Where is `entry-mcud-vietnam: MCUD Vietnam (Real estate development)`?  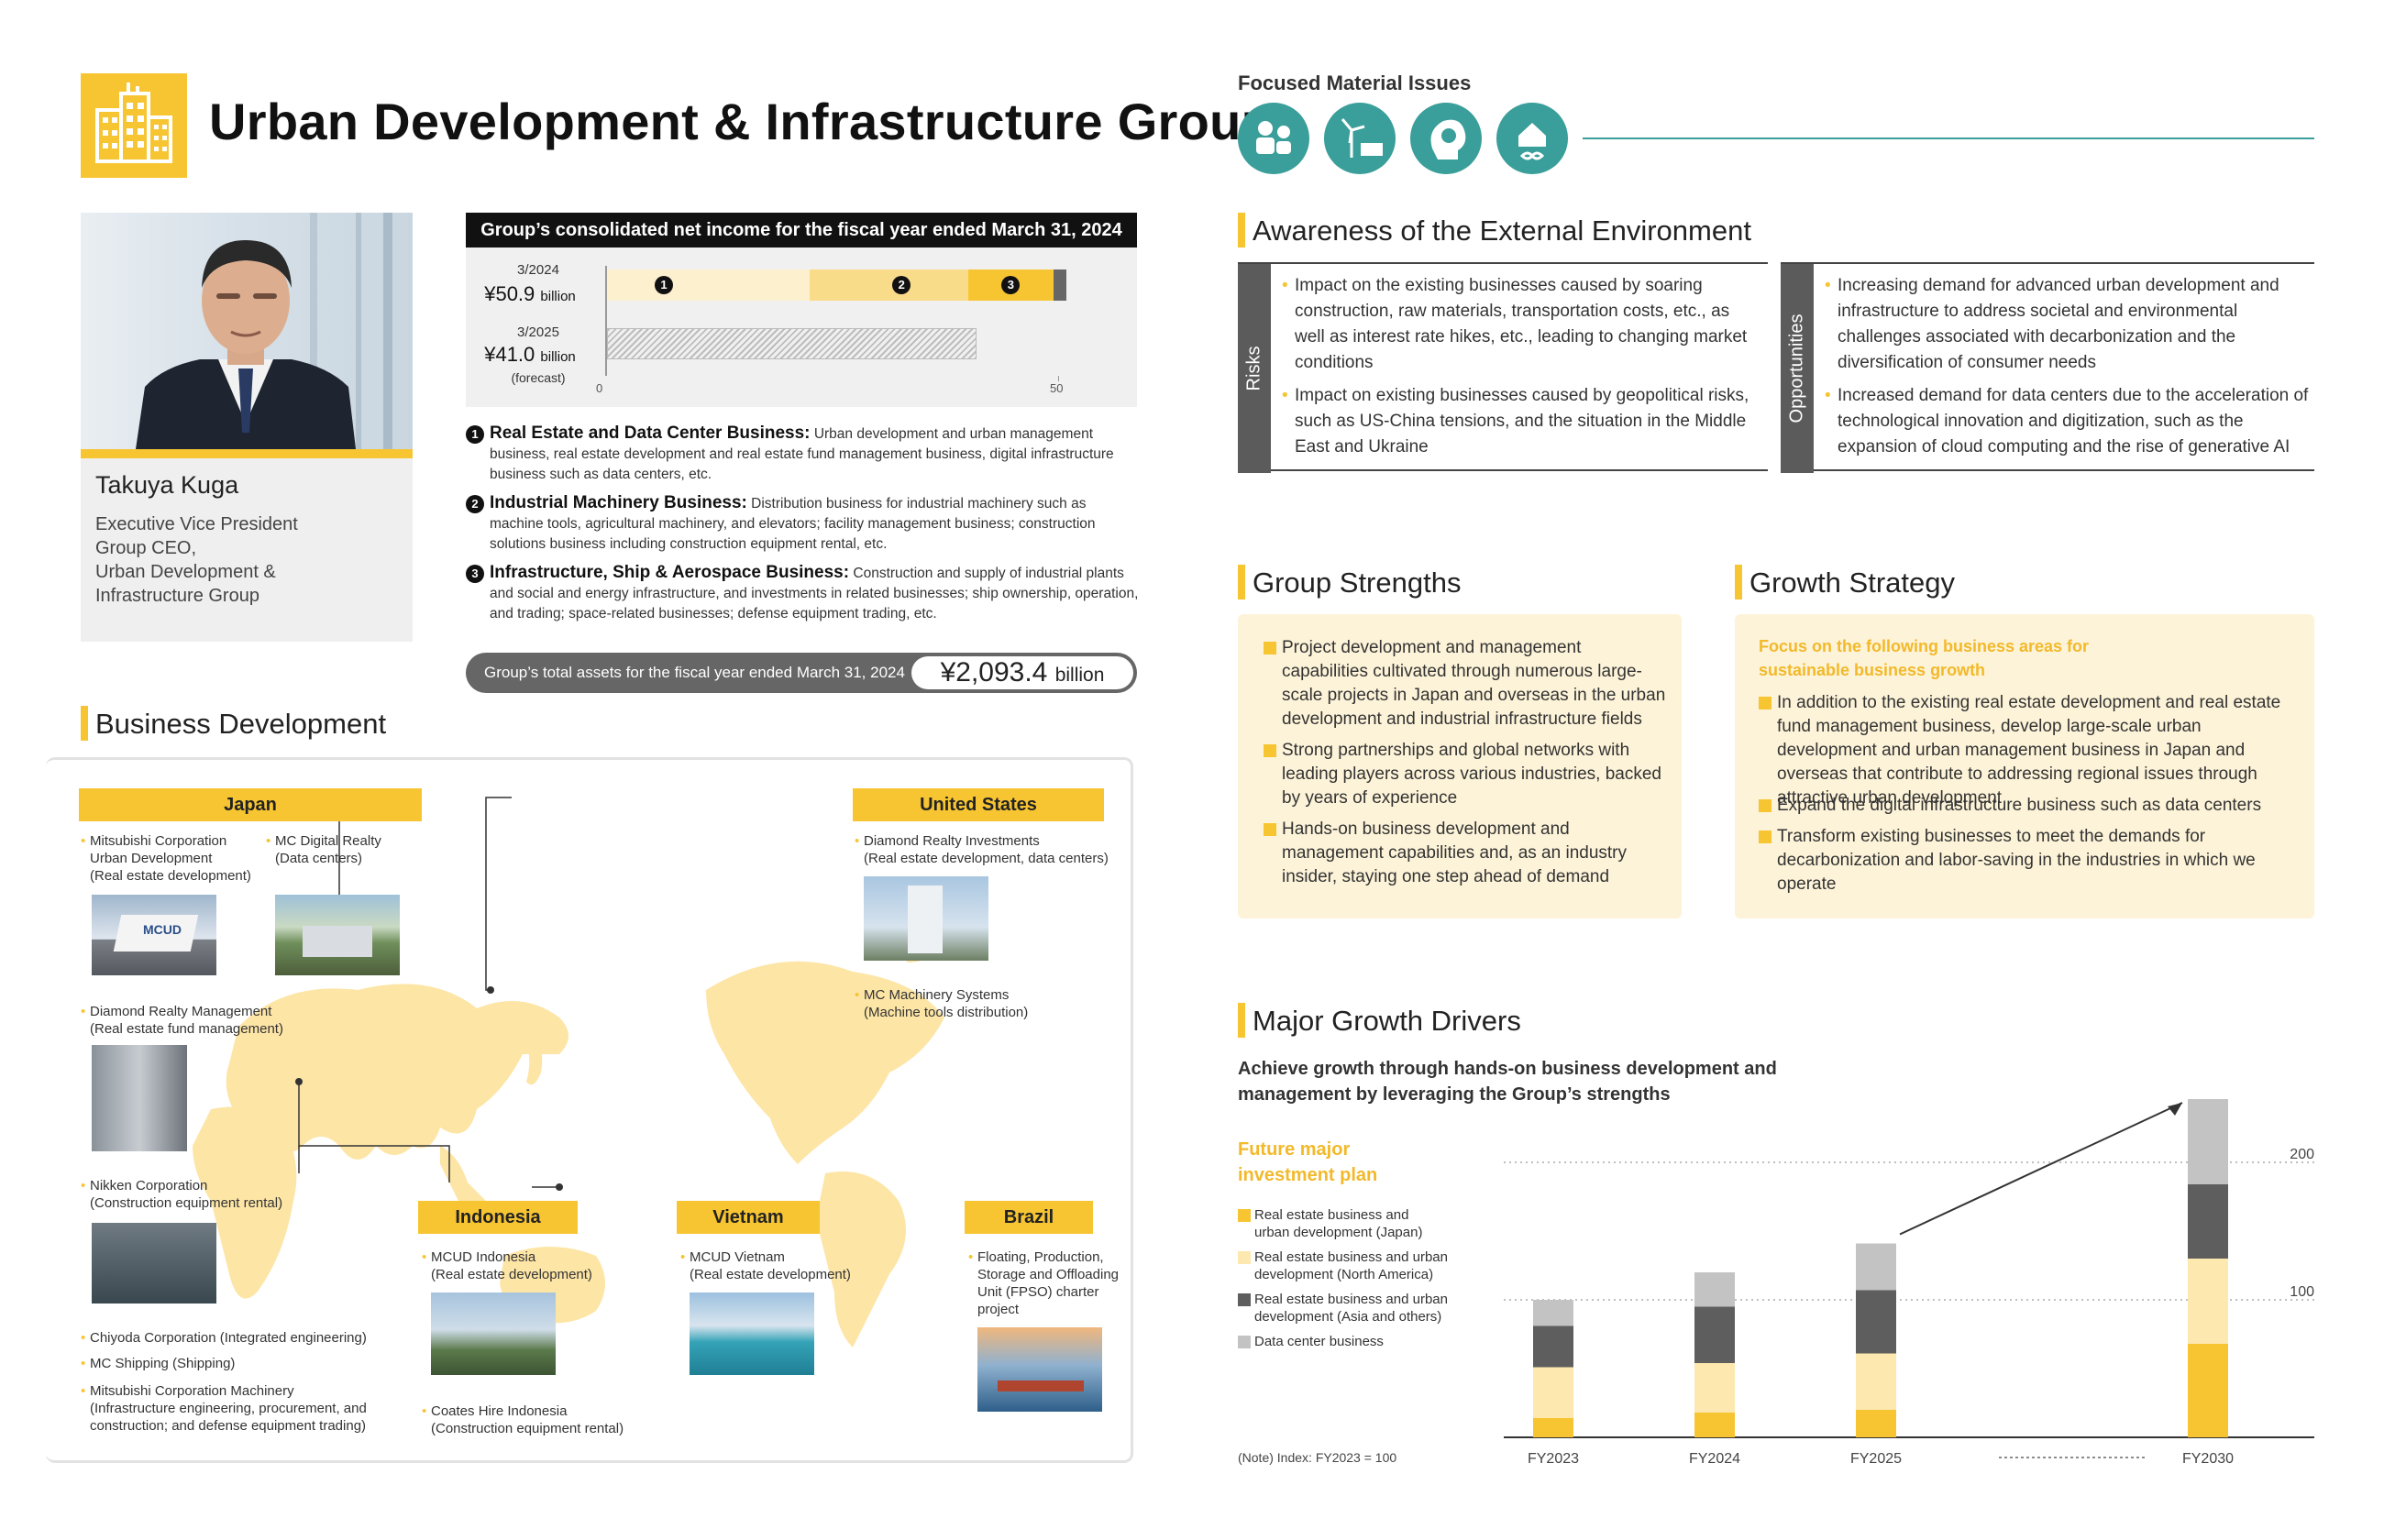 entry-mcud-vietnam: MCUD Vietnam (Real estate development) is located at coordinates (766, 1265).